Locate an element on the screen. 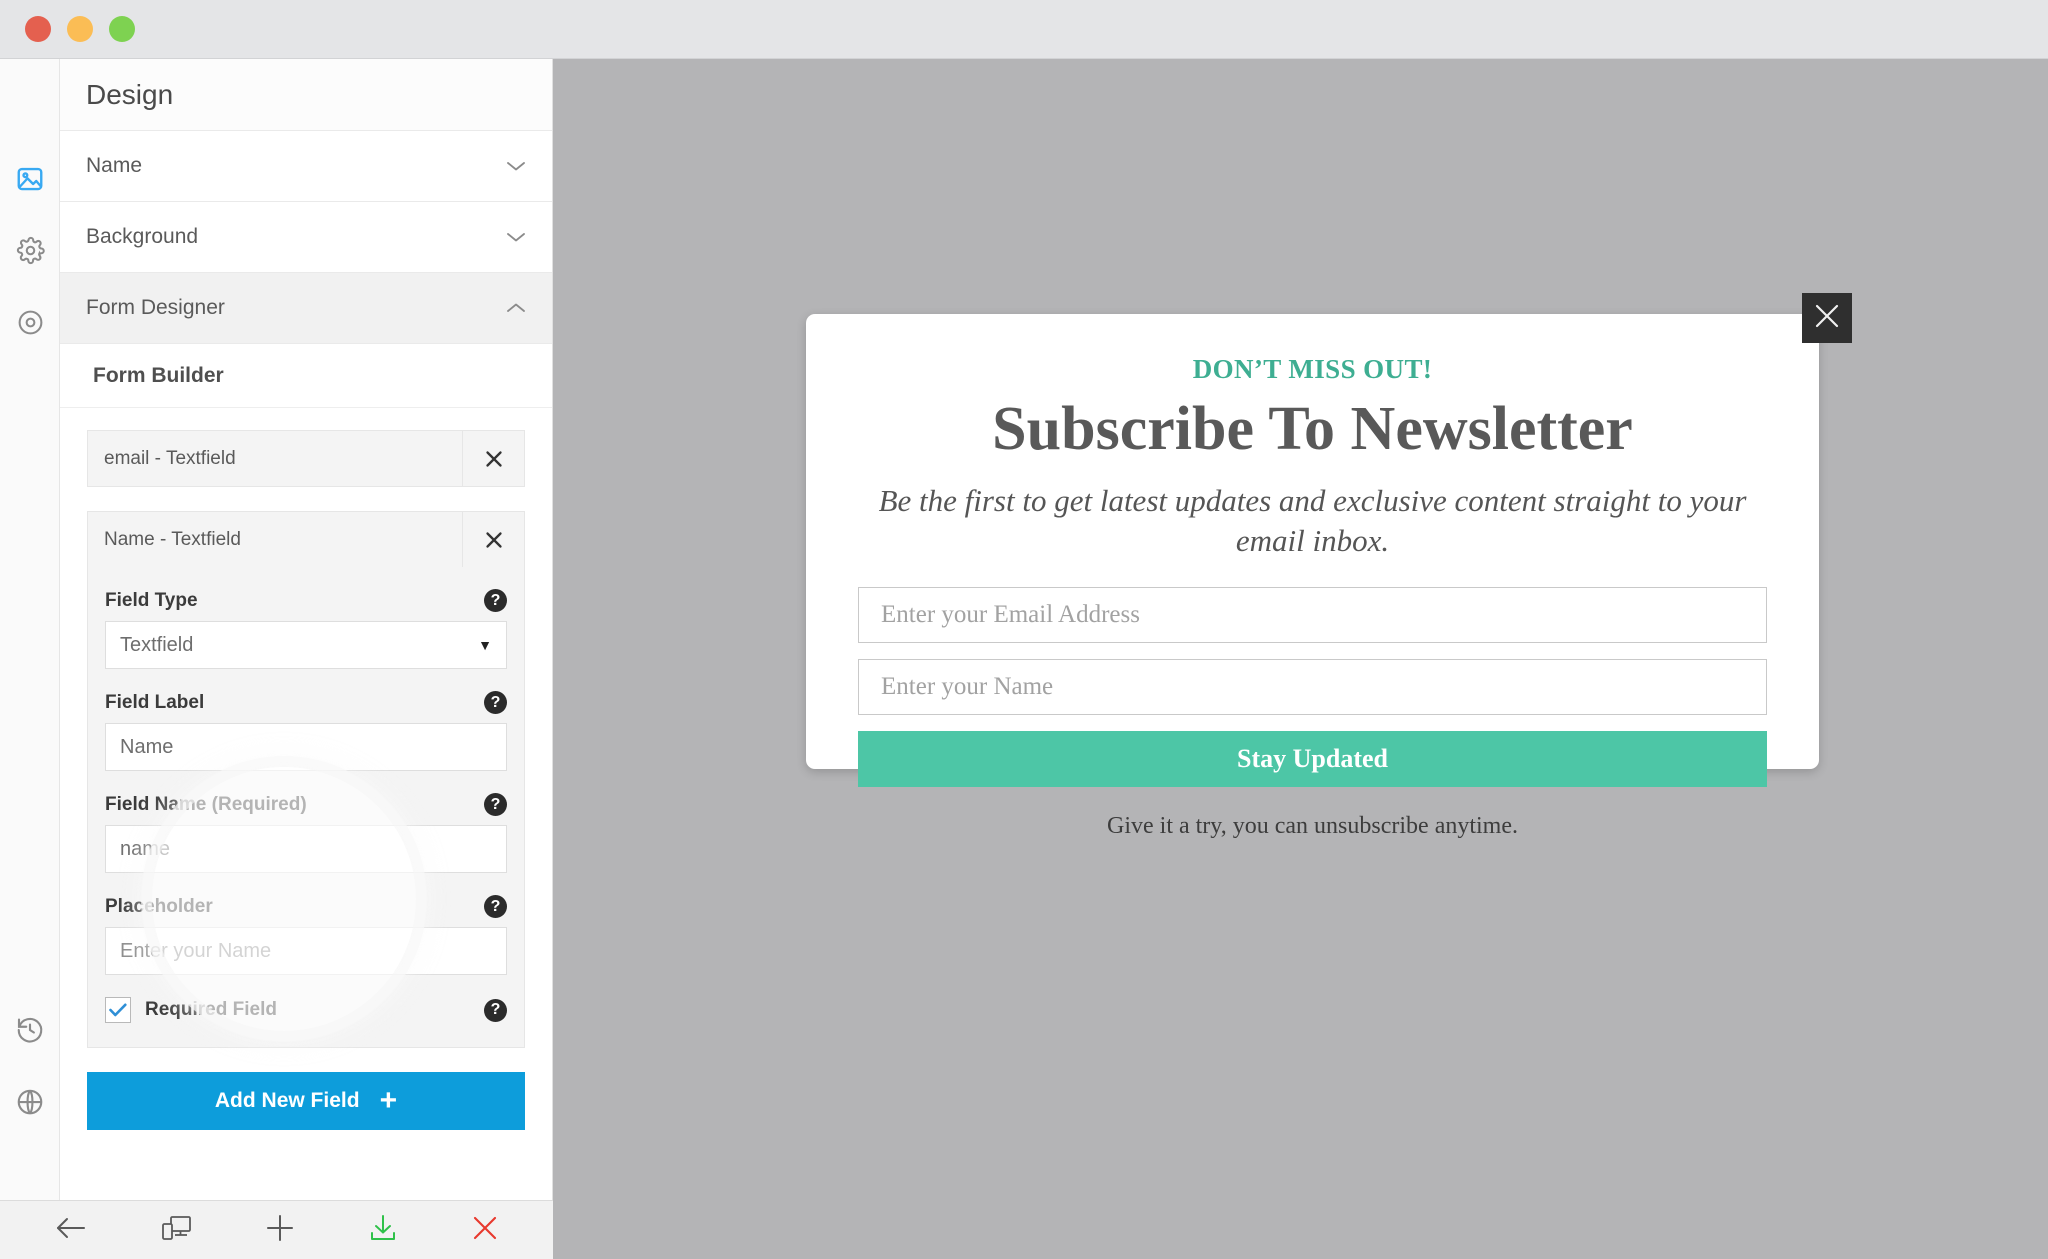 This screenshot has width=2048, height=1259. field-name-label-row: Field Name (Required) ? is located at coordinates (306, 804).